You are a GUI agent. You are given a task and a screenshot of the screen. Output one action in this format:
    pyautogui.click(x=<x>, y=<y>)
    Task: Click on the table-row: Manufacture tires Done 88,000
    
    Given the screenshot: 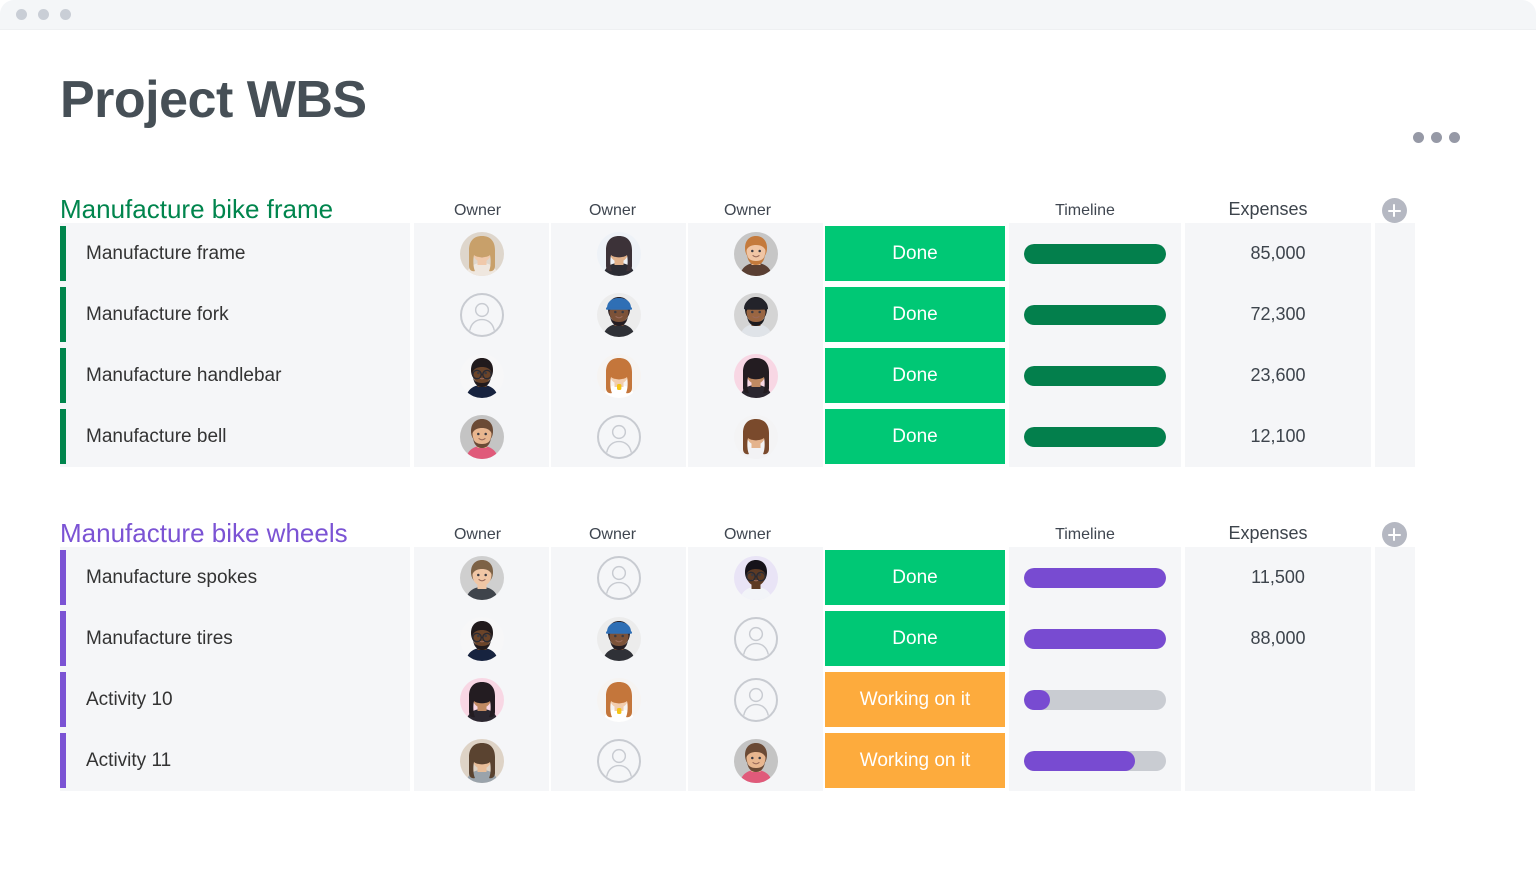 What is the action you would take?
    pyautogui.click(x=768, y=638)
    